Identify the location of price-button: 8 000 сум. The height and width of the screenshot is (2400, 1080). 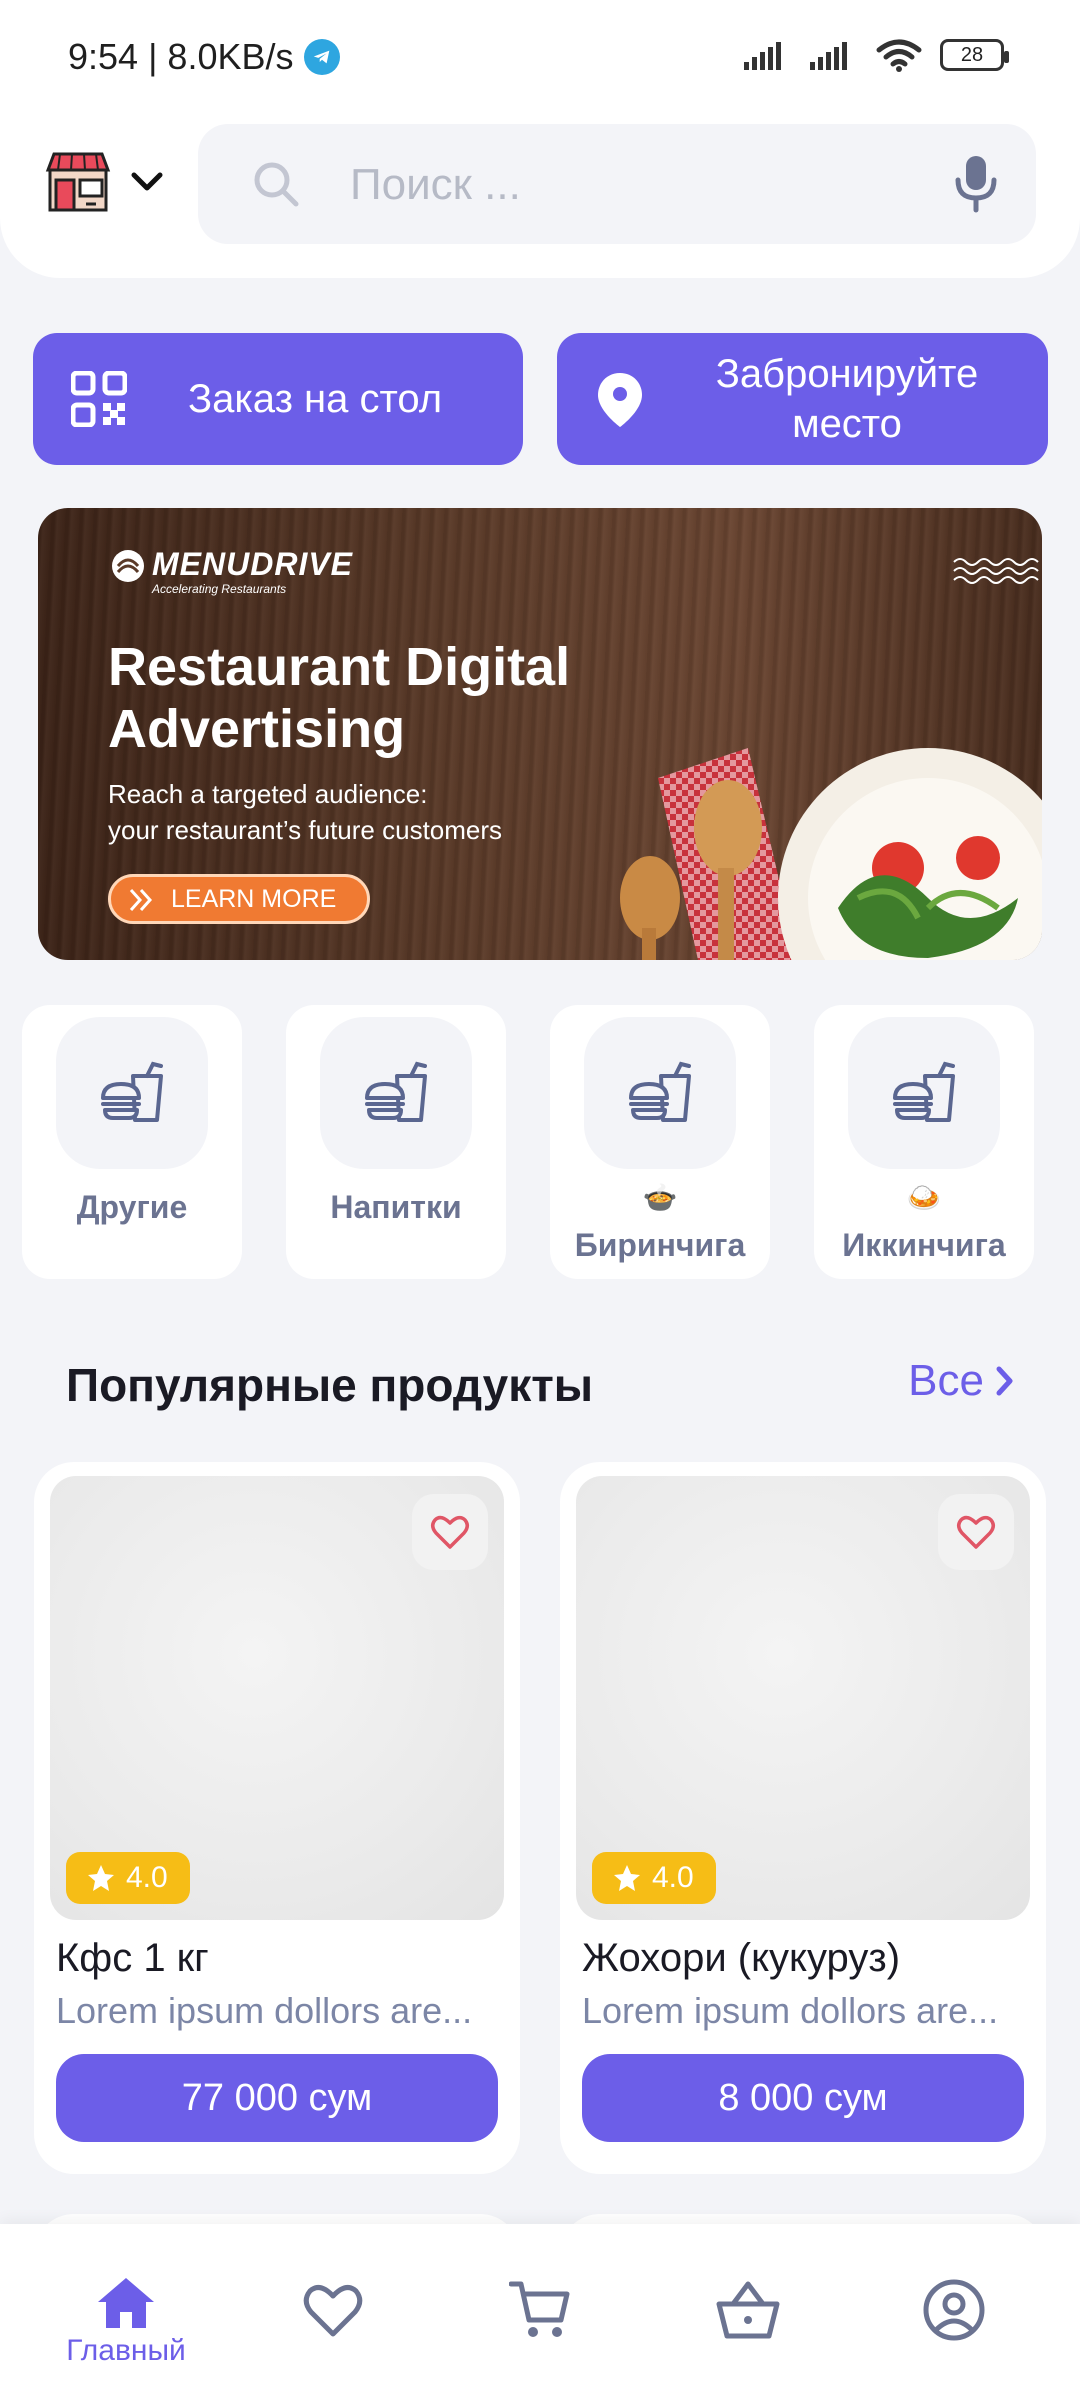
(803, 2098).